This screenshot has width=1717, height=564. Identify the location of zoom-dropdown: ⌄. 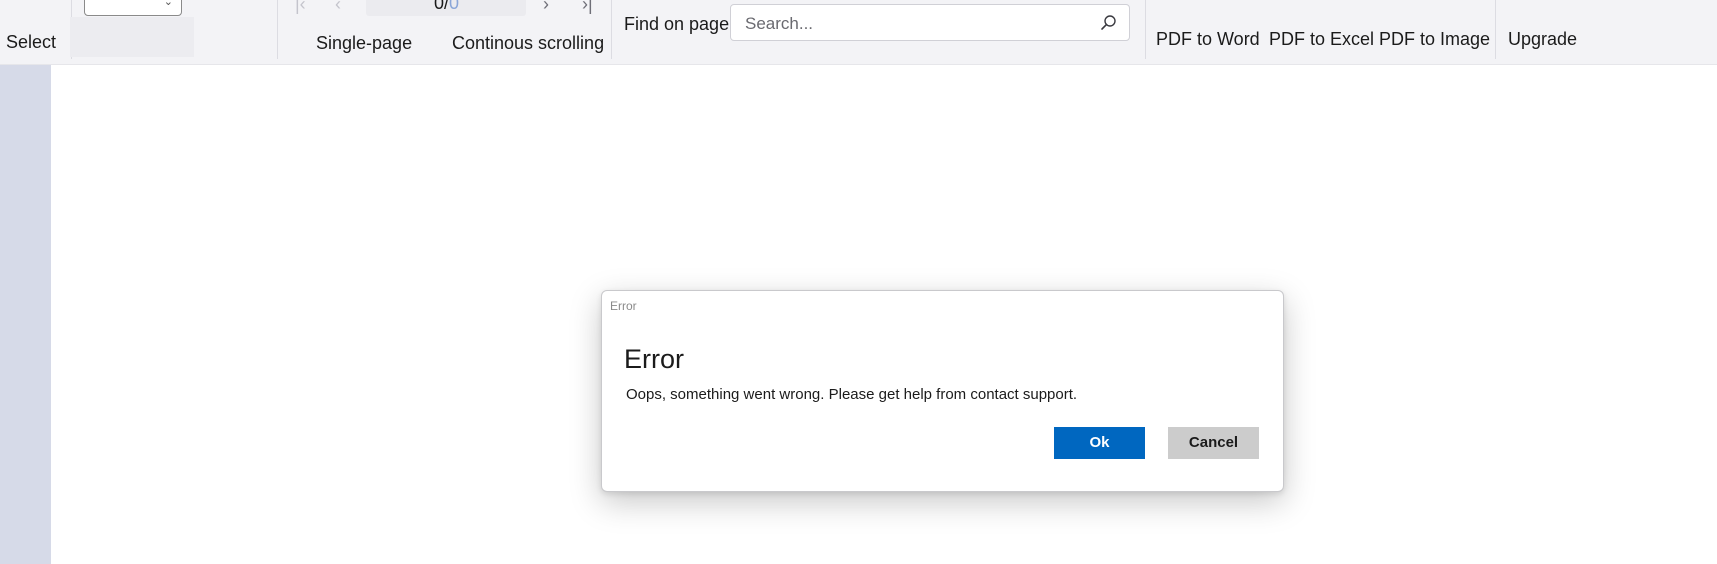
(133, 8).